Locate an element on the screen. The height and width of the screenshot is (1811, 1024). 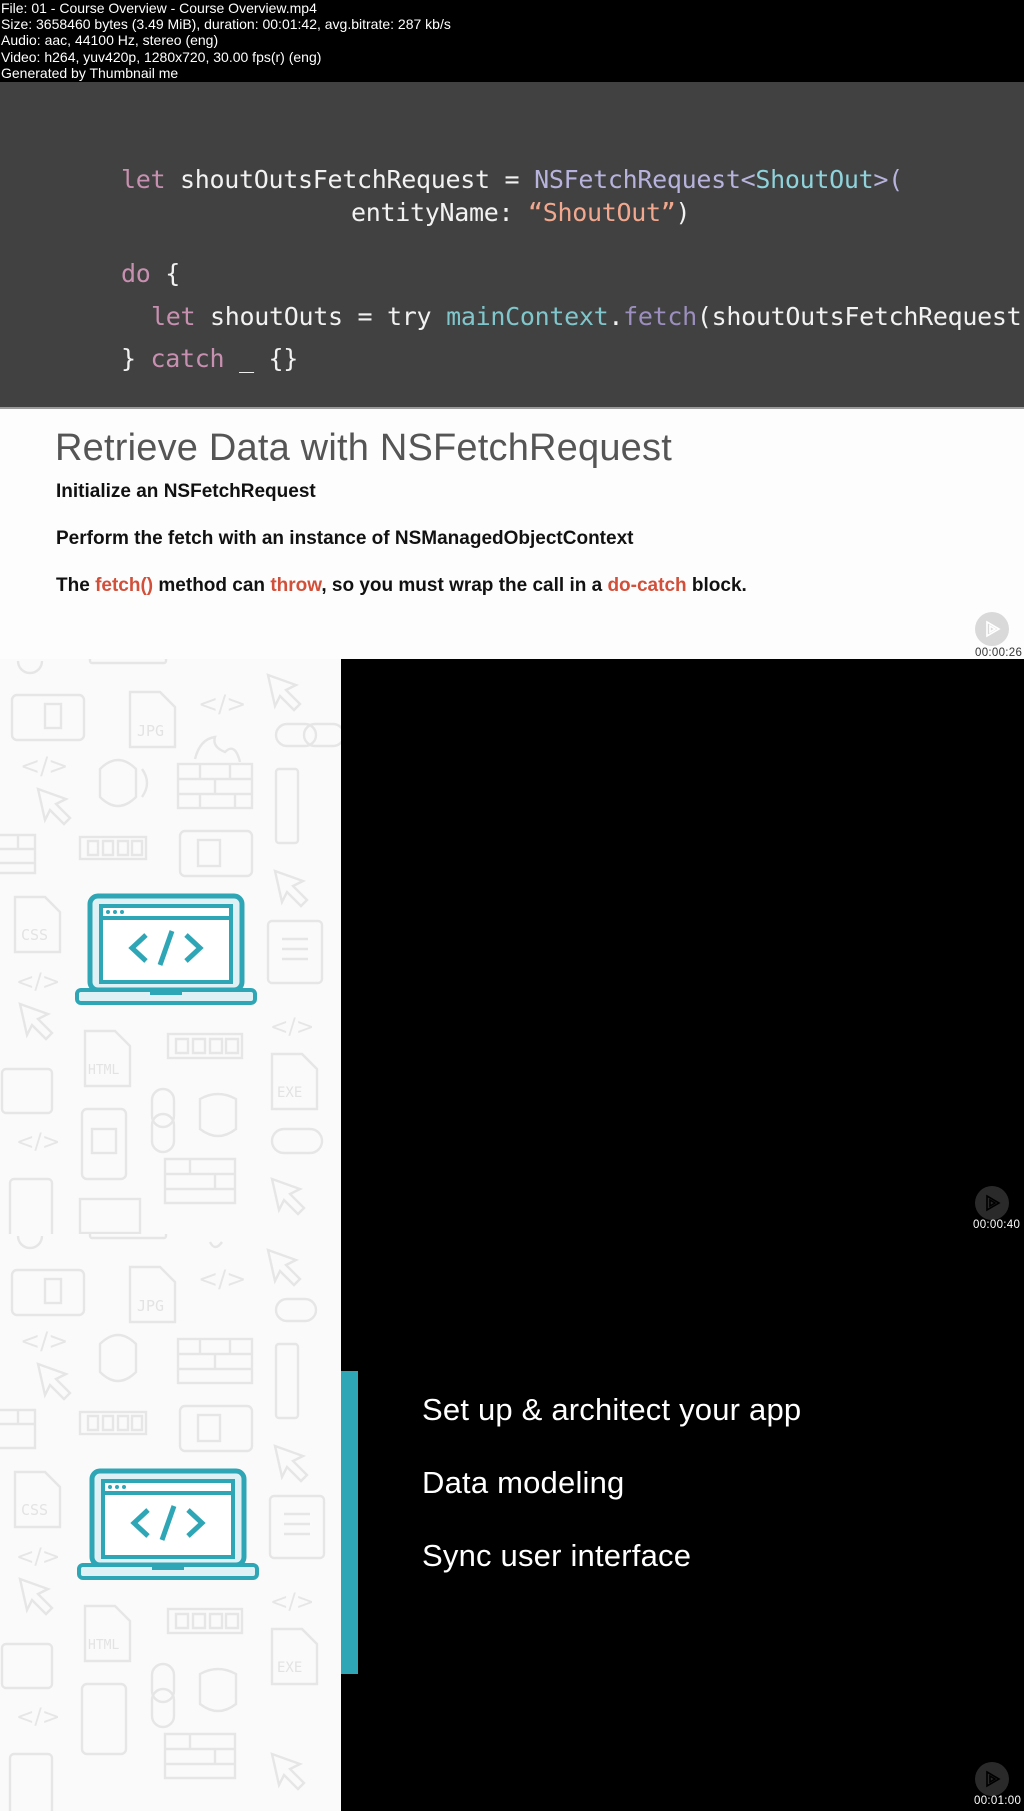
highlight-text: throw is located at coordinates (296, 585).